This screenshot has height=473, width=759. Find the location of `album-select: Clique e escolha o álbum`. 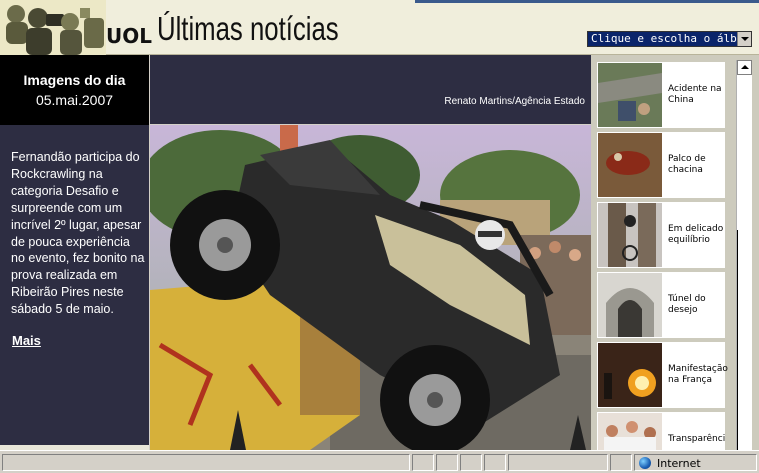

album-select: Clique e escolha o álbum is located at coordinates (669, 39).